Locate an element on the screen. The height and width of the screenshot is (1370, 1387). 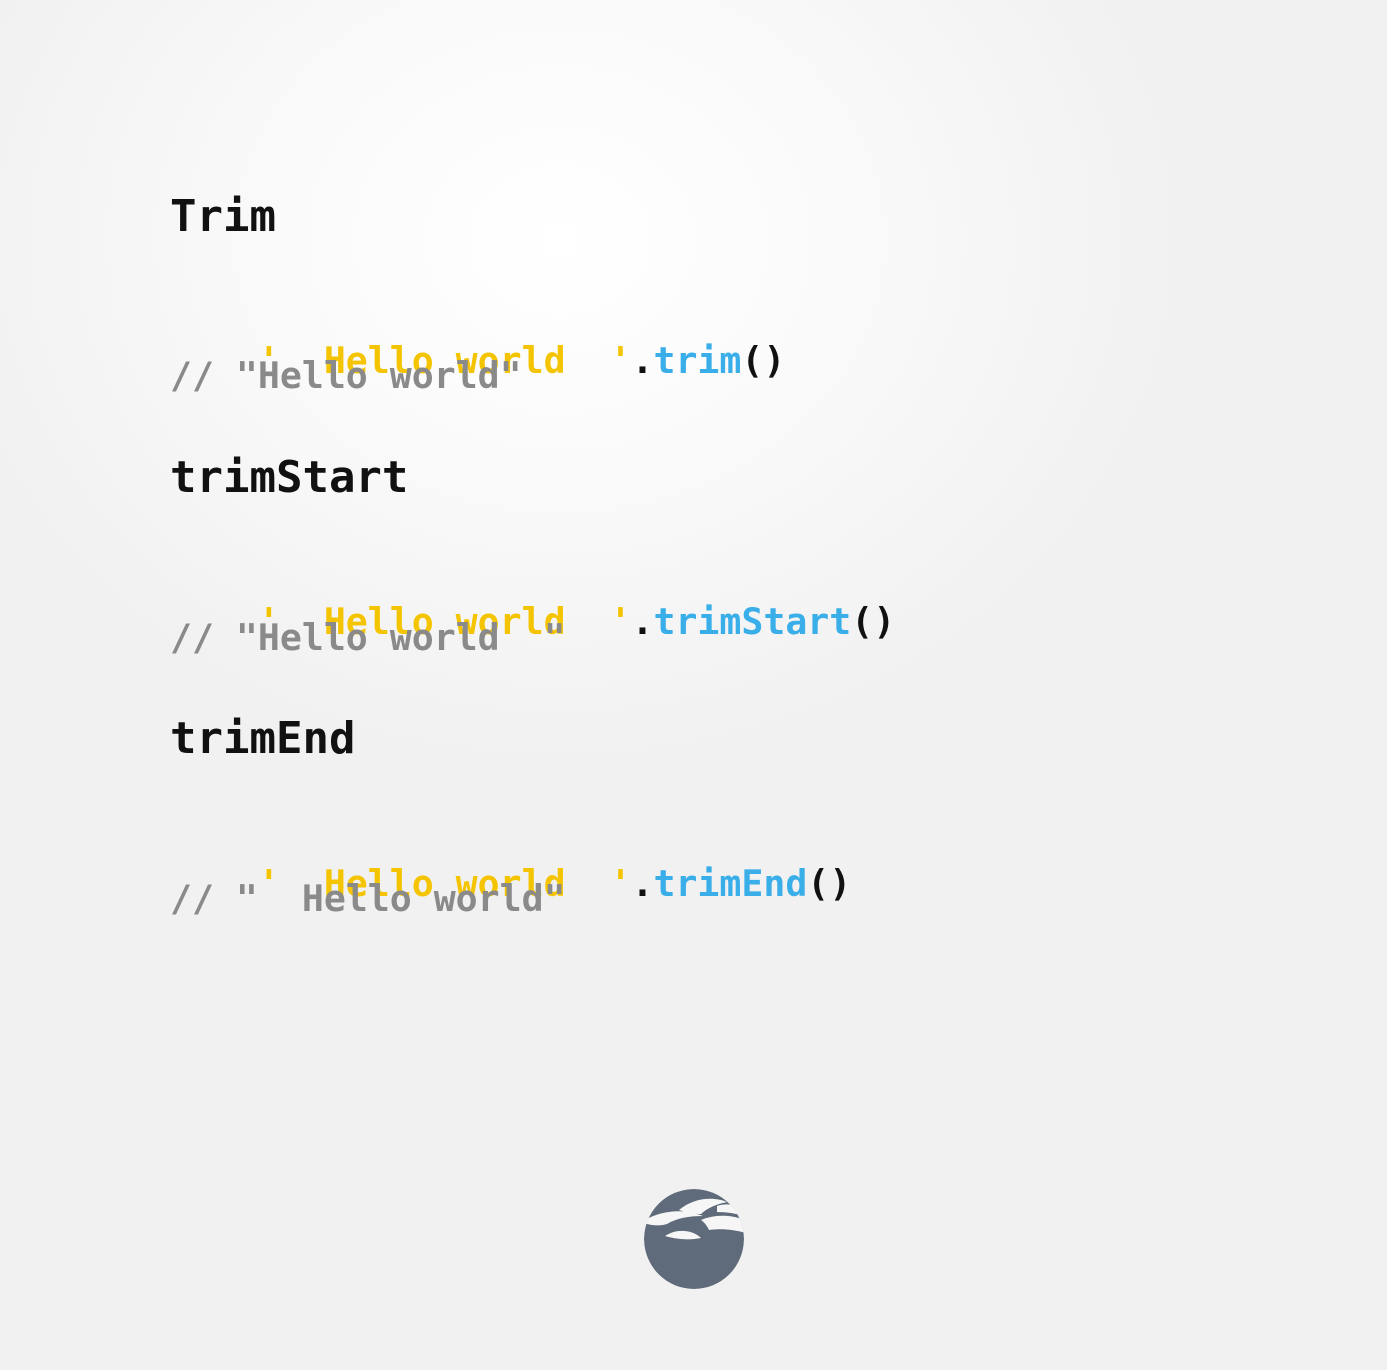
result-comment-trim: // "Hello world" is located at coordinates (346, 375).